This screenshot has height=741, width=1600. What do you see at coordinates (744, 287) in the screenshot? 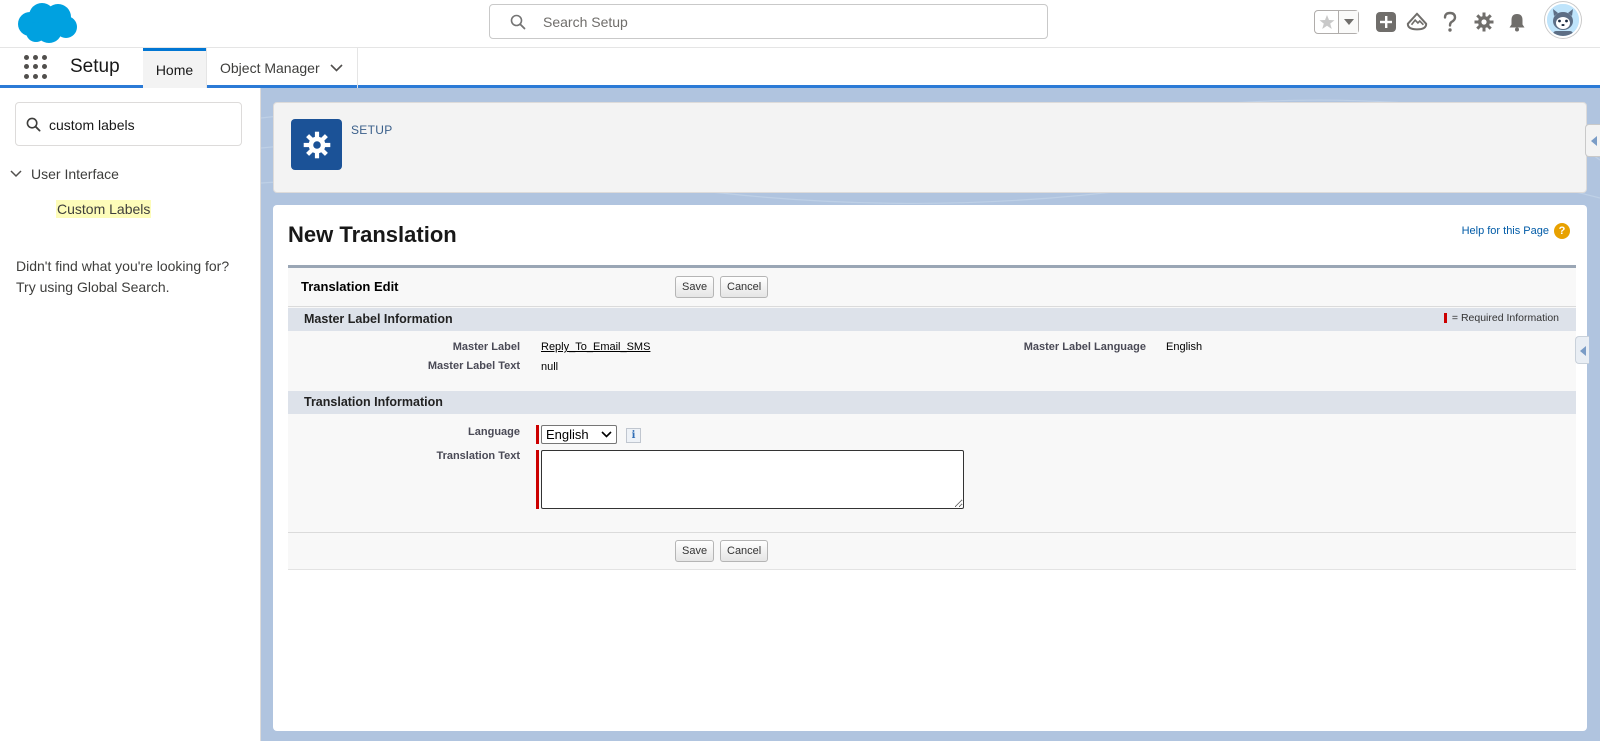
I see `cancel-button: Cancel` at bounding box center [744, 287].